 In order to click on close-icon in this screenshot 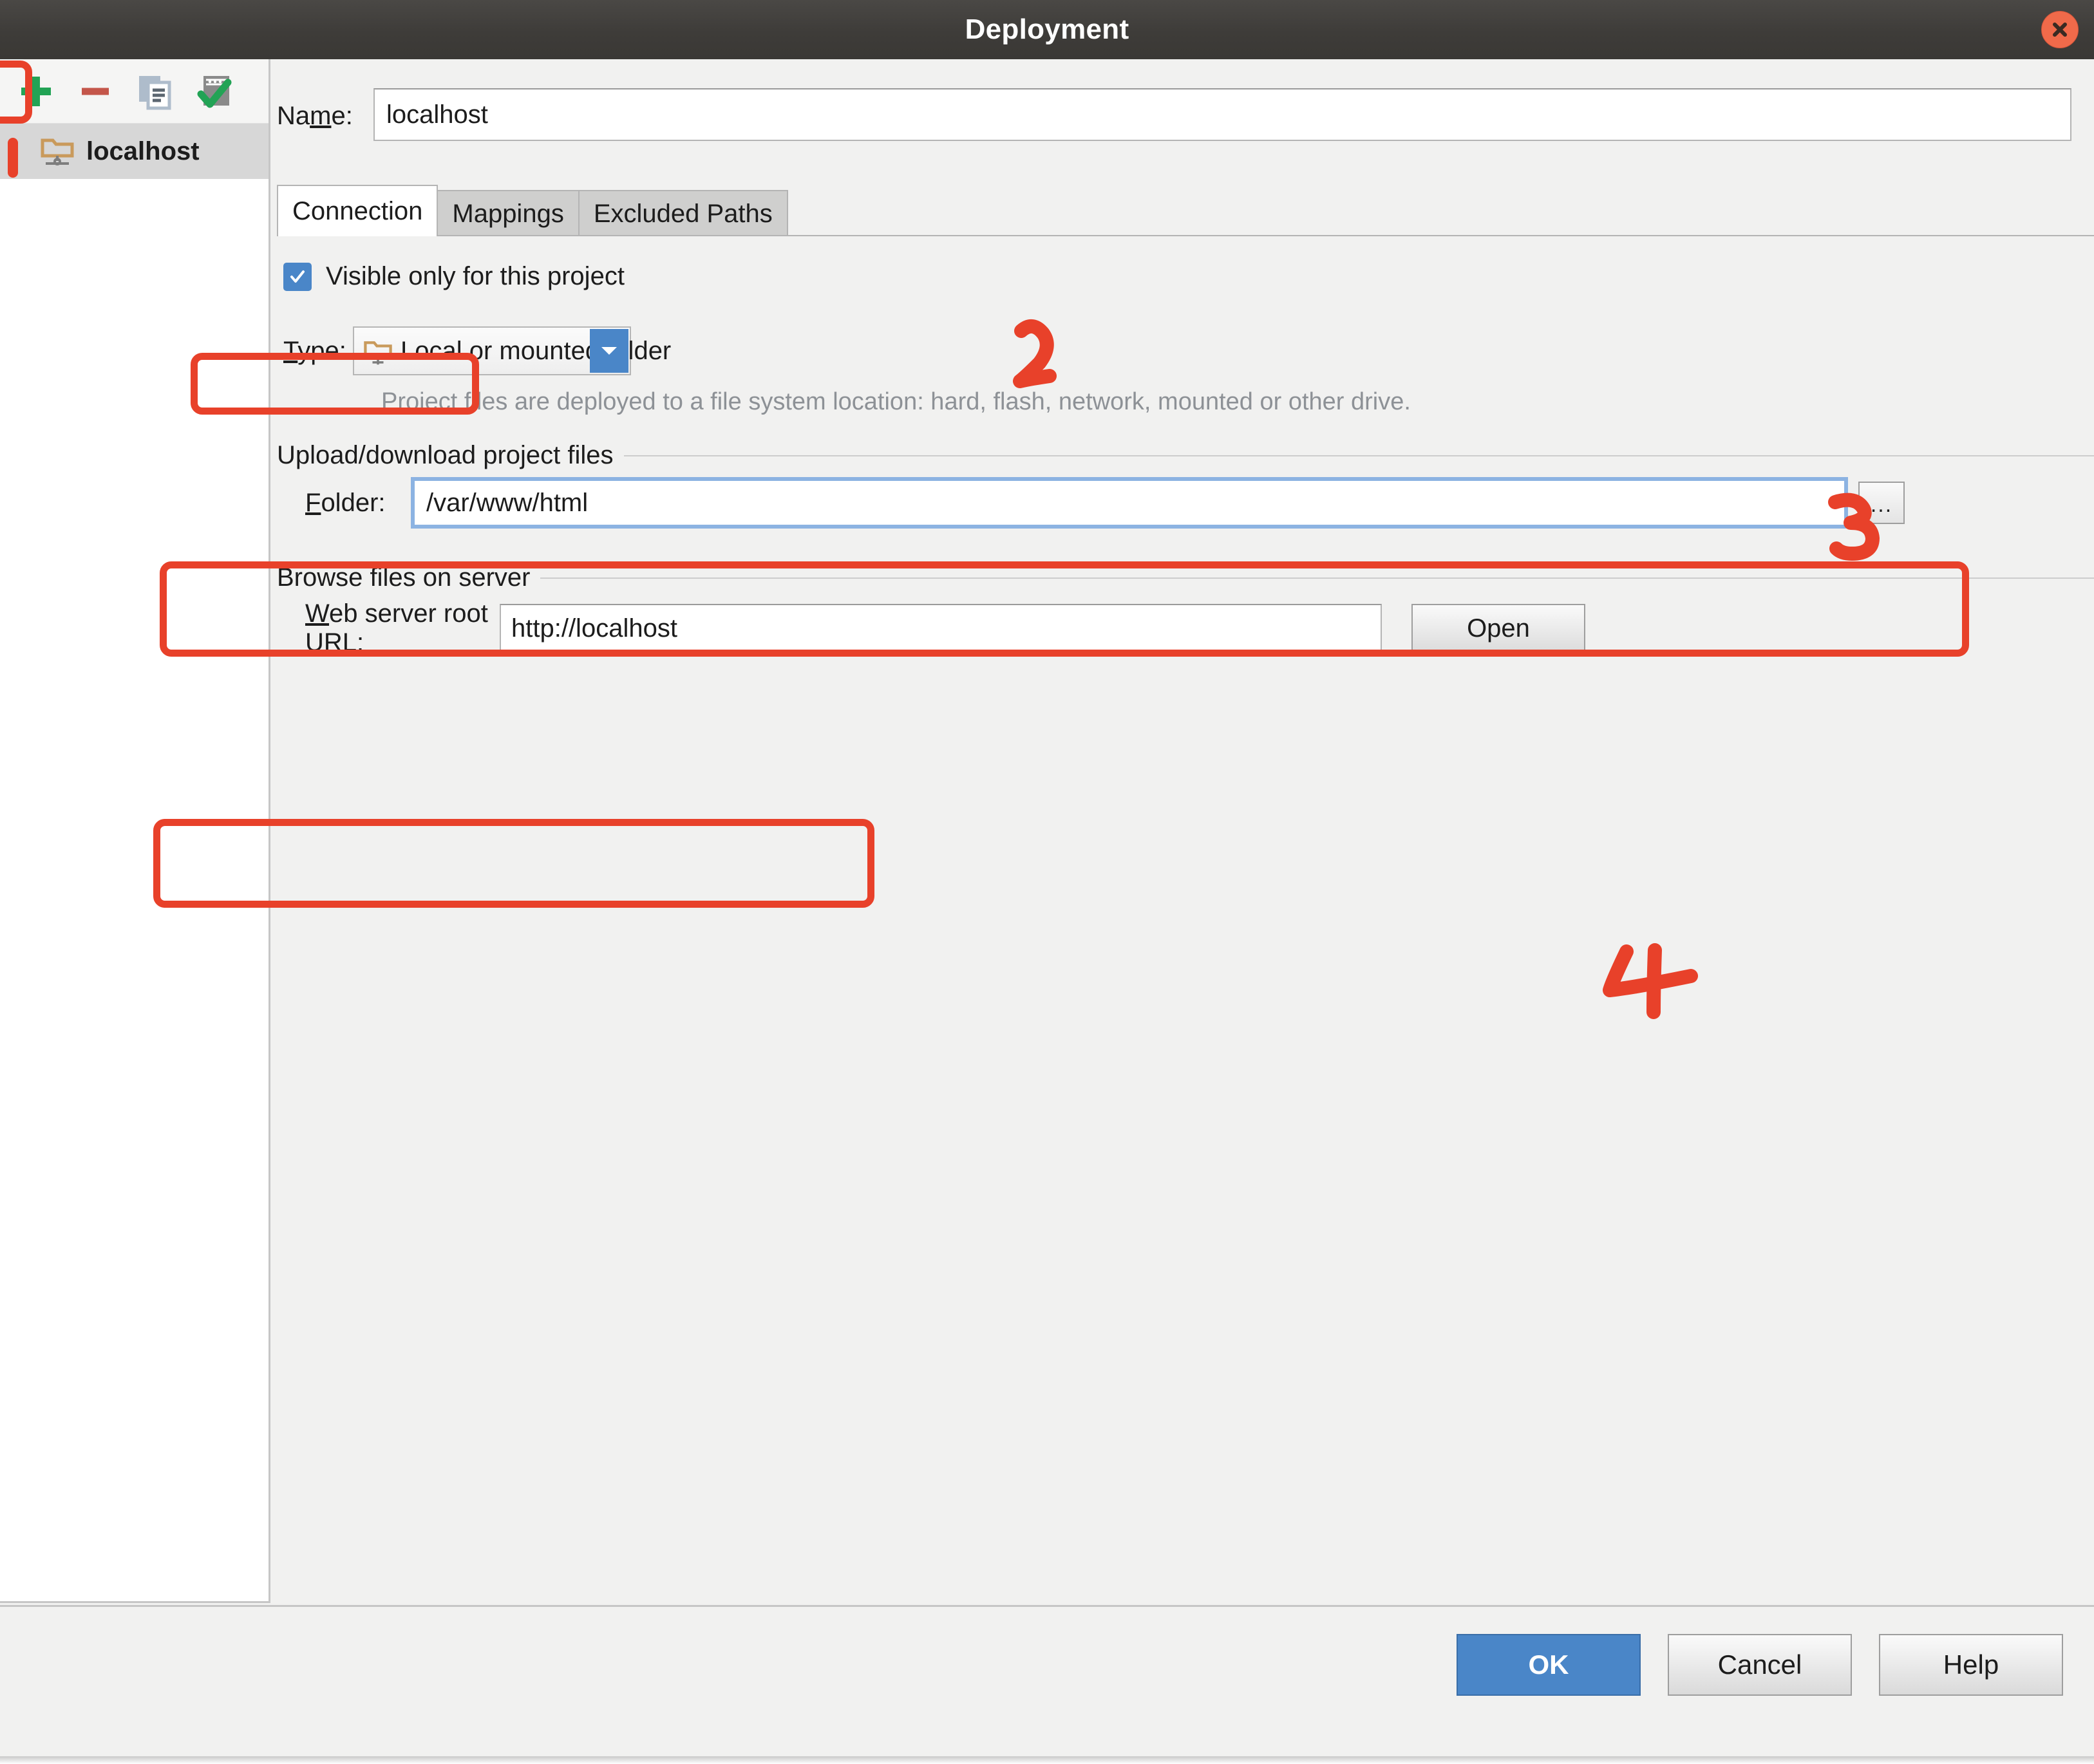, I will do `click(2060, 30)`.